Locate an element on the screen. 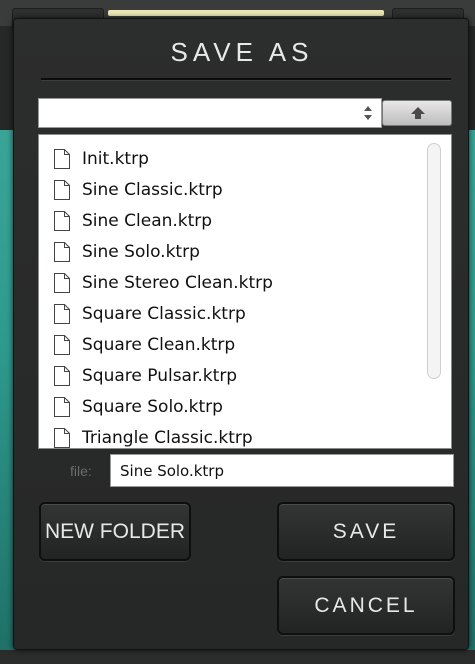  list-item: Square Classic.ktrp is located at coordinates (149, 313).